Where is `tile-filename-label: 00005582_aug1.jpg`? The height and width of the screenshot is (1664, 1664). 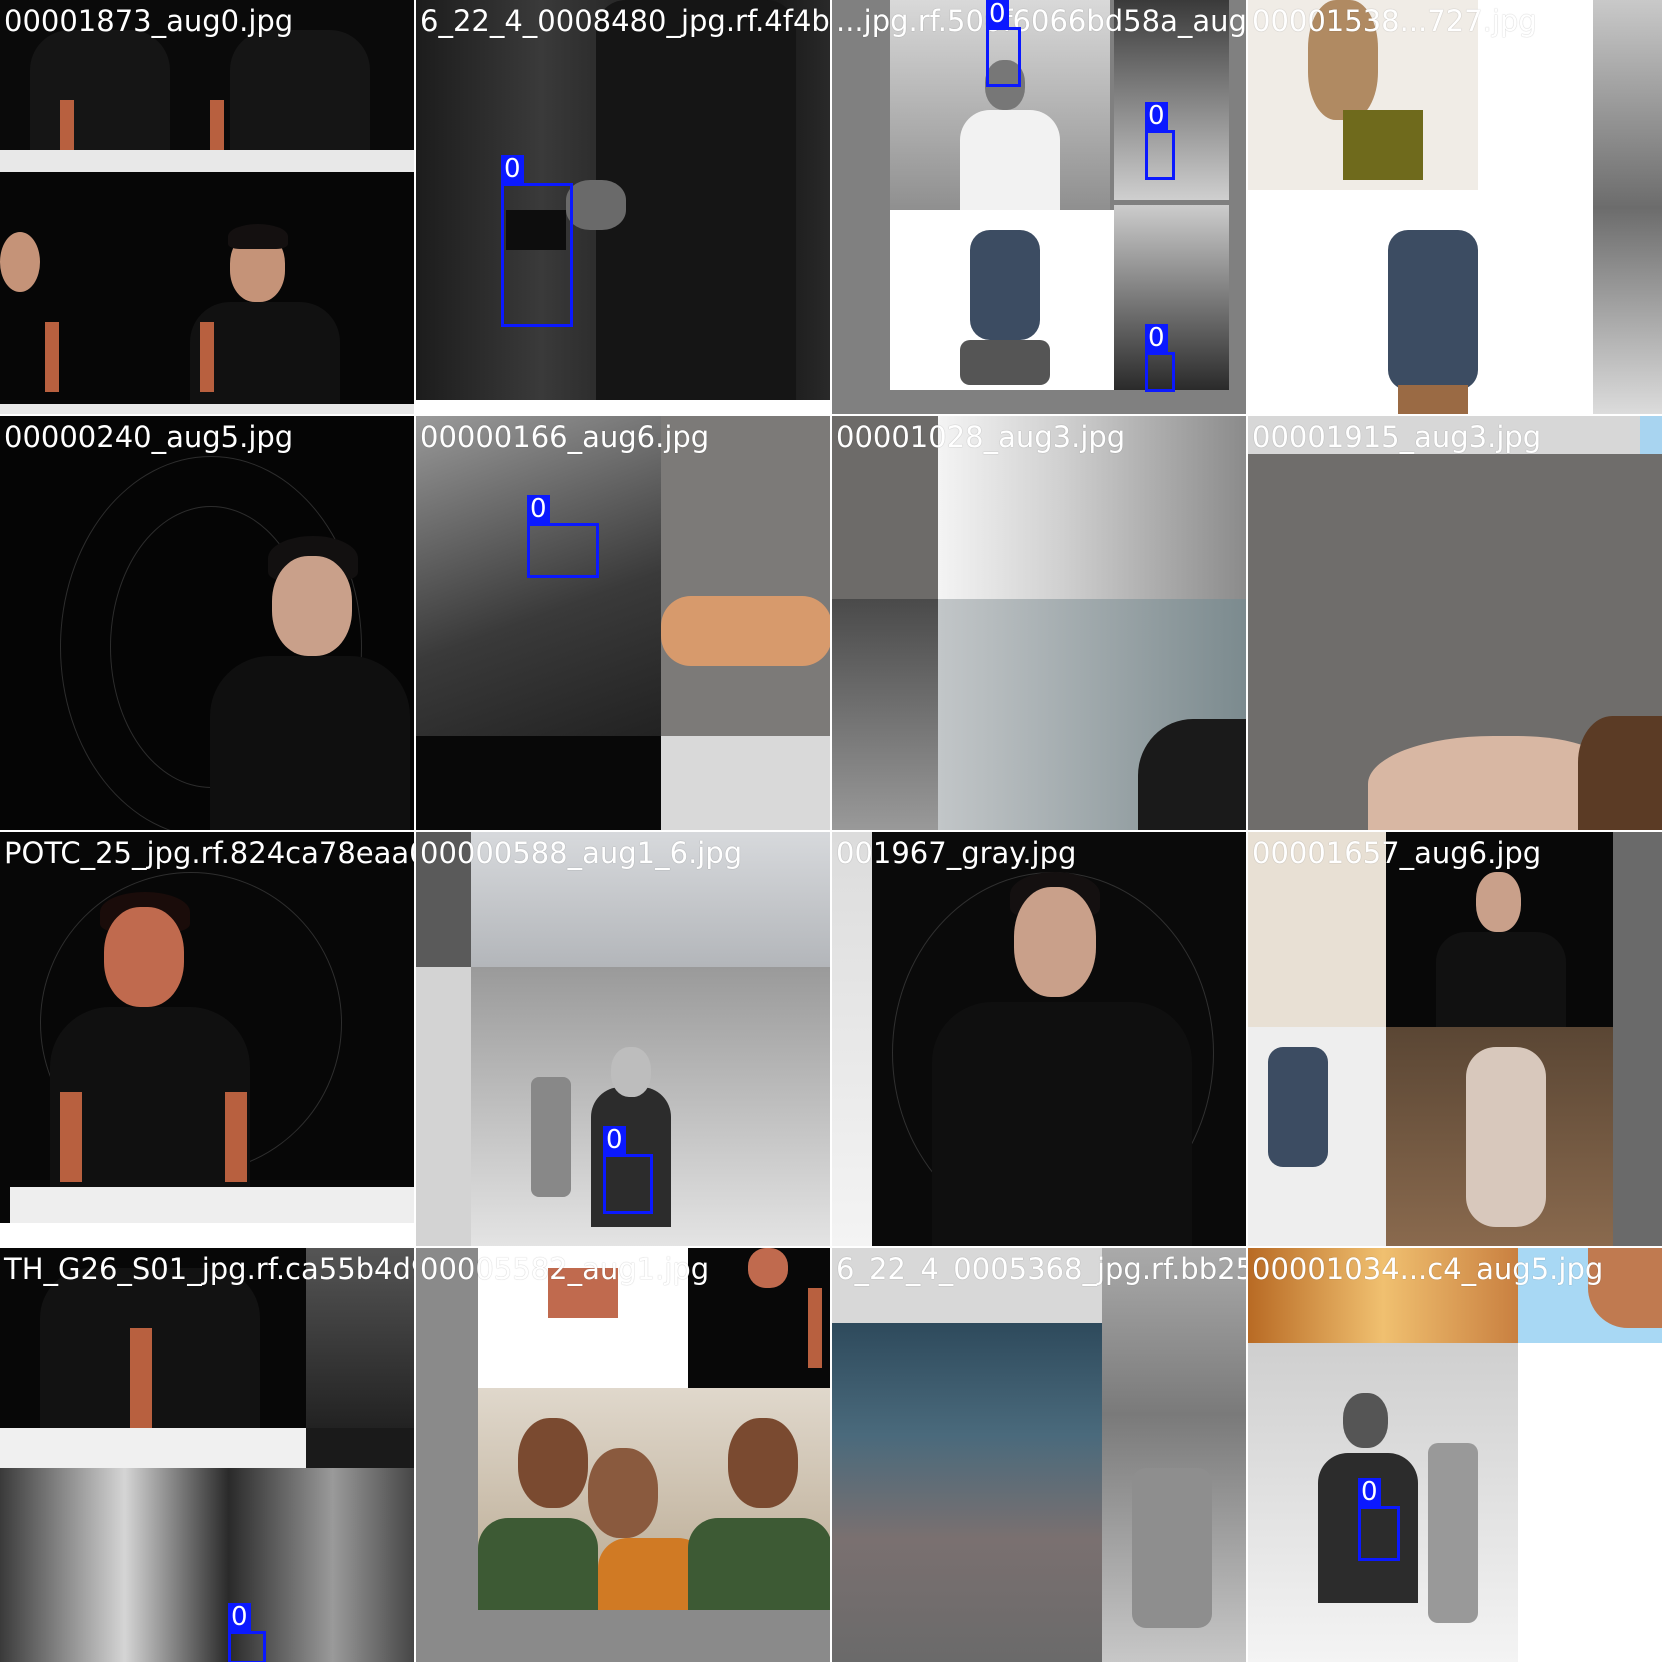
tile-filename-label: 00005582_aug1.jpg is located at coordinates (565, 1269).